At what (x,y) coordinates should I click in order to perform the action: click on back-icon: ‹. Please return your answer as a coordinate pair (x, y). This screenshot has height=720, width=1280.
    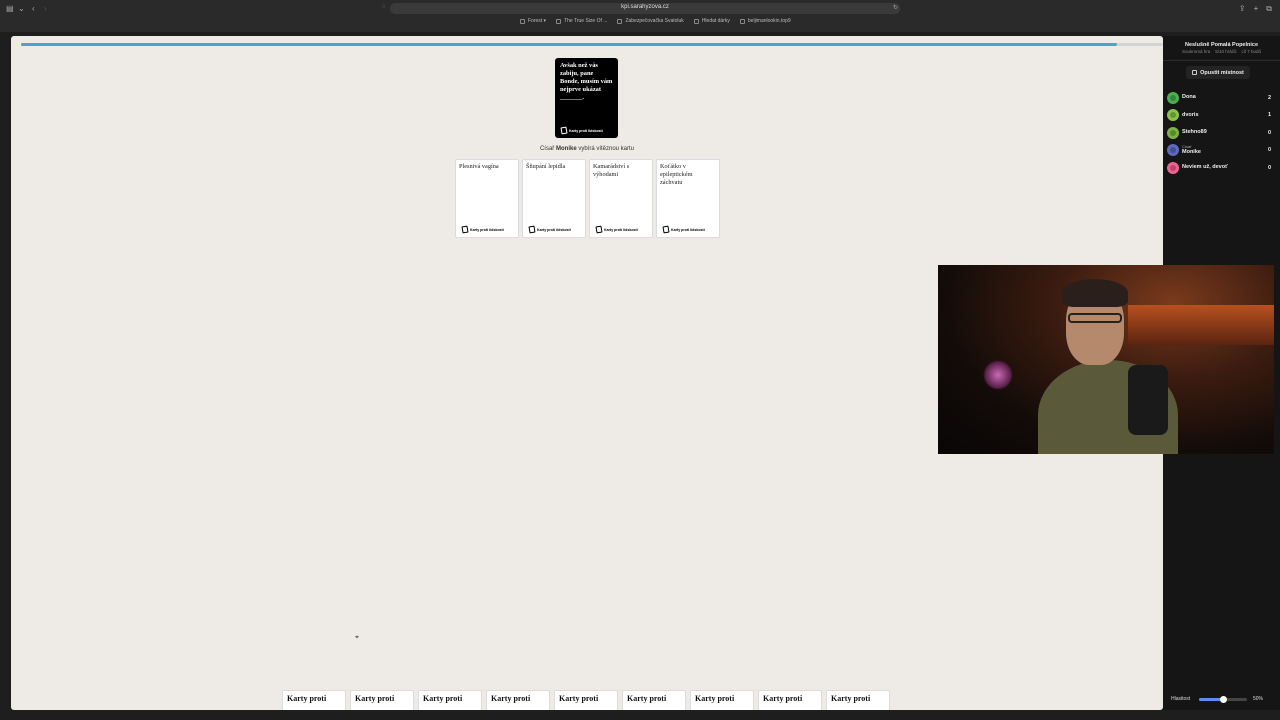
    Looking at the image, I should click on (33, 8).